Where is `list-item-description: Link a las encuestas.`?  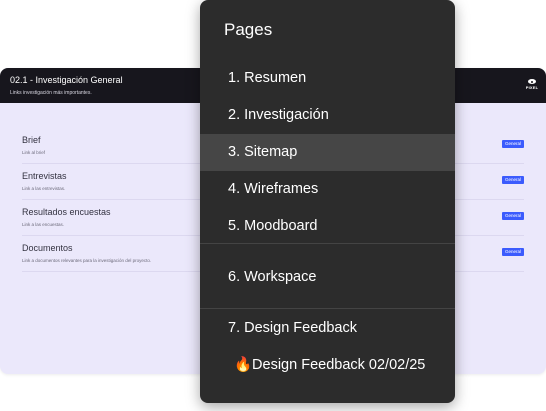 list-item-description: Link a las encuestas. is located at coordinates (43, 224).